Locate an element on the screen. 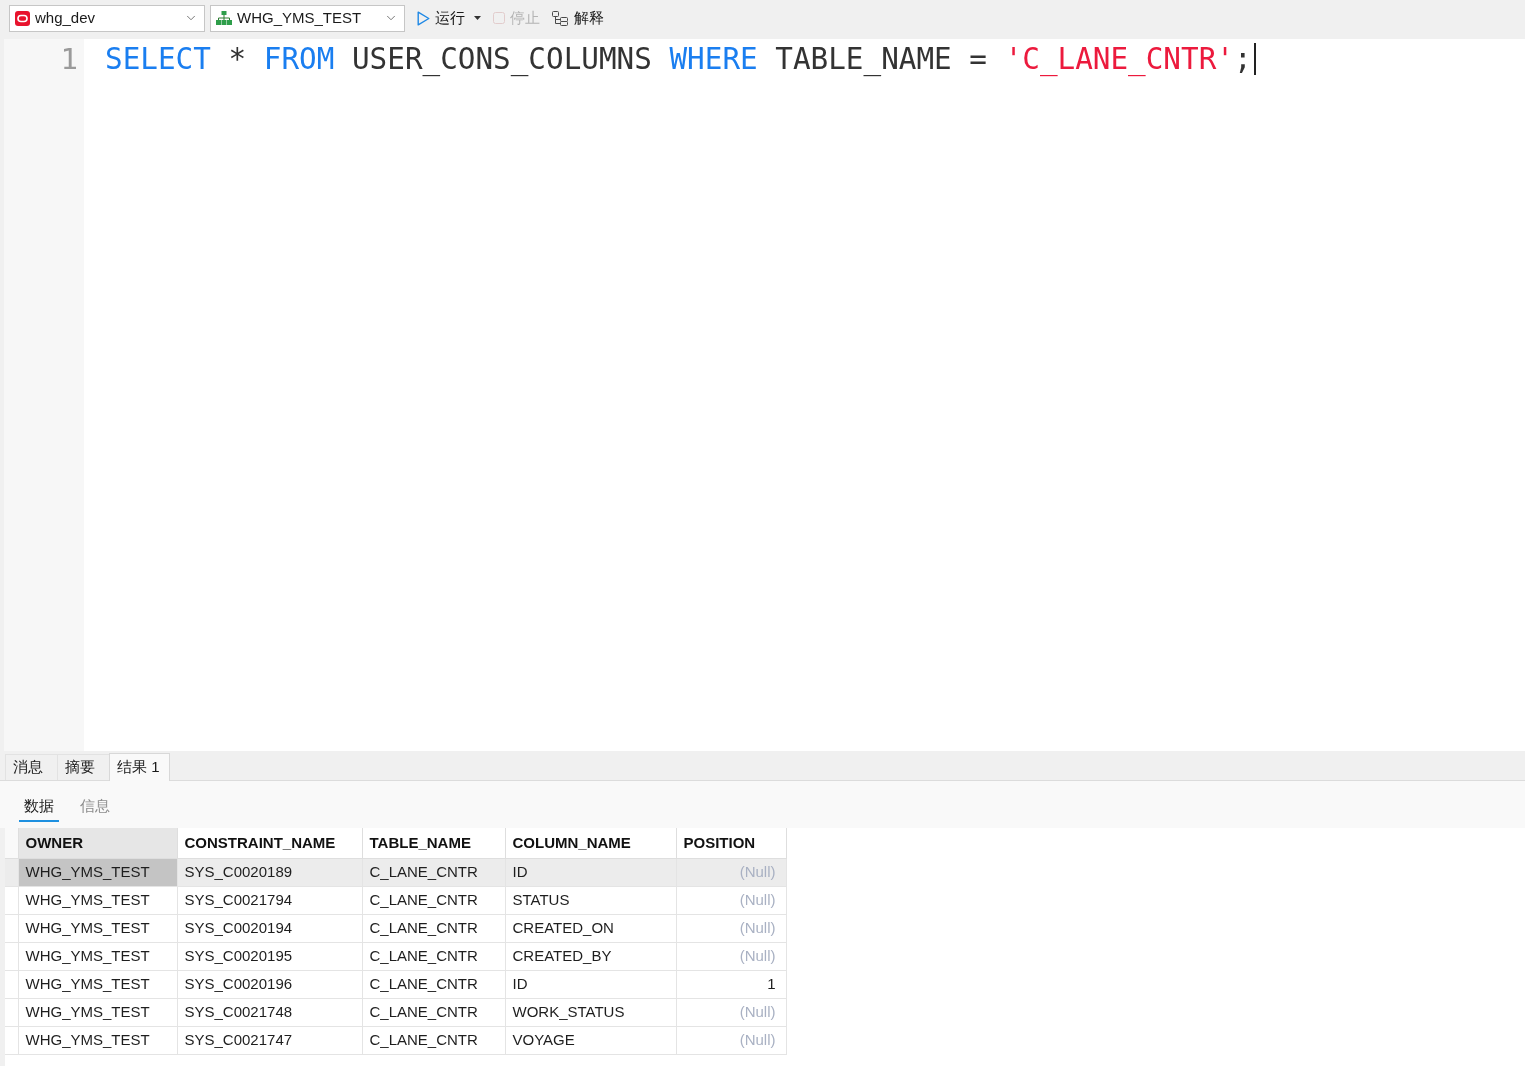 The image size is (1525, 1066). result-tab: 摘要 is located at coordinates (83, 767).